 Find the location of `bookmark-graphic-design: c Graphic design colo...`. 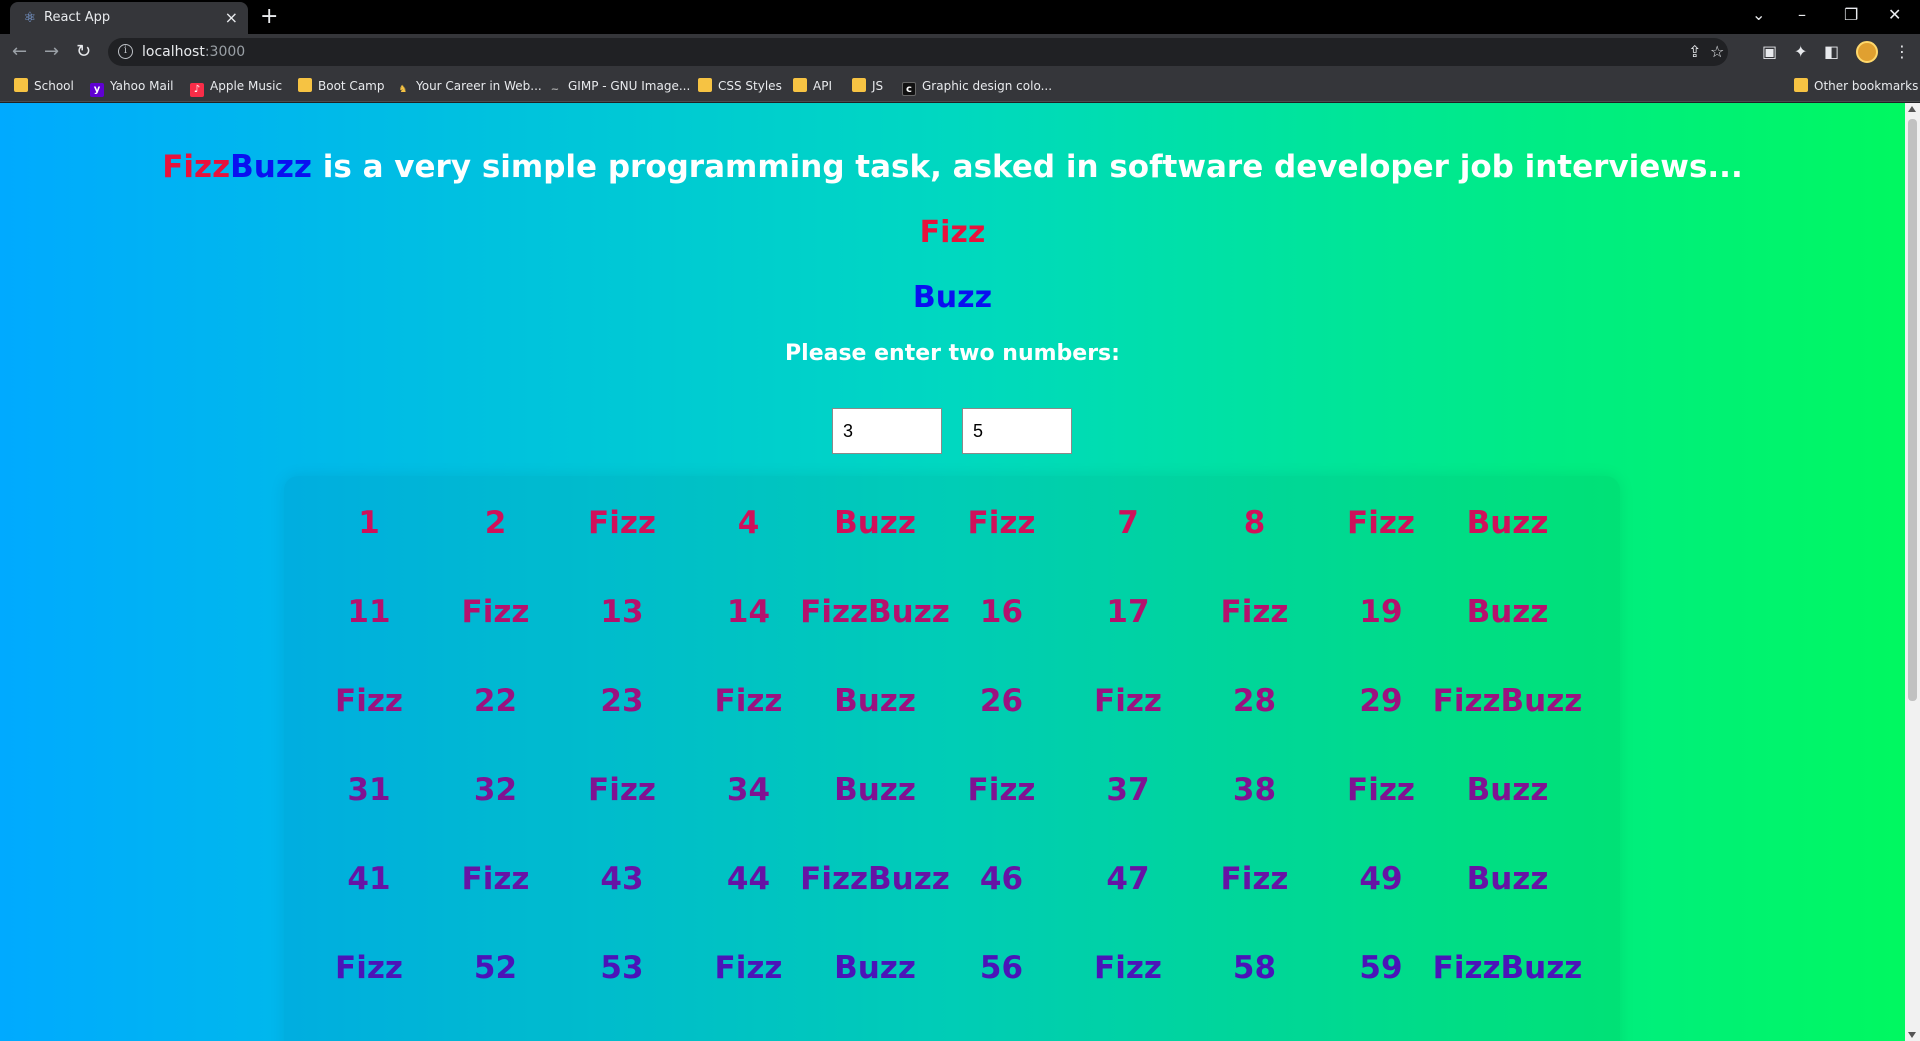

bookmark-graphic-design: c Graphic design colo... is located at coordinates (977, 86).